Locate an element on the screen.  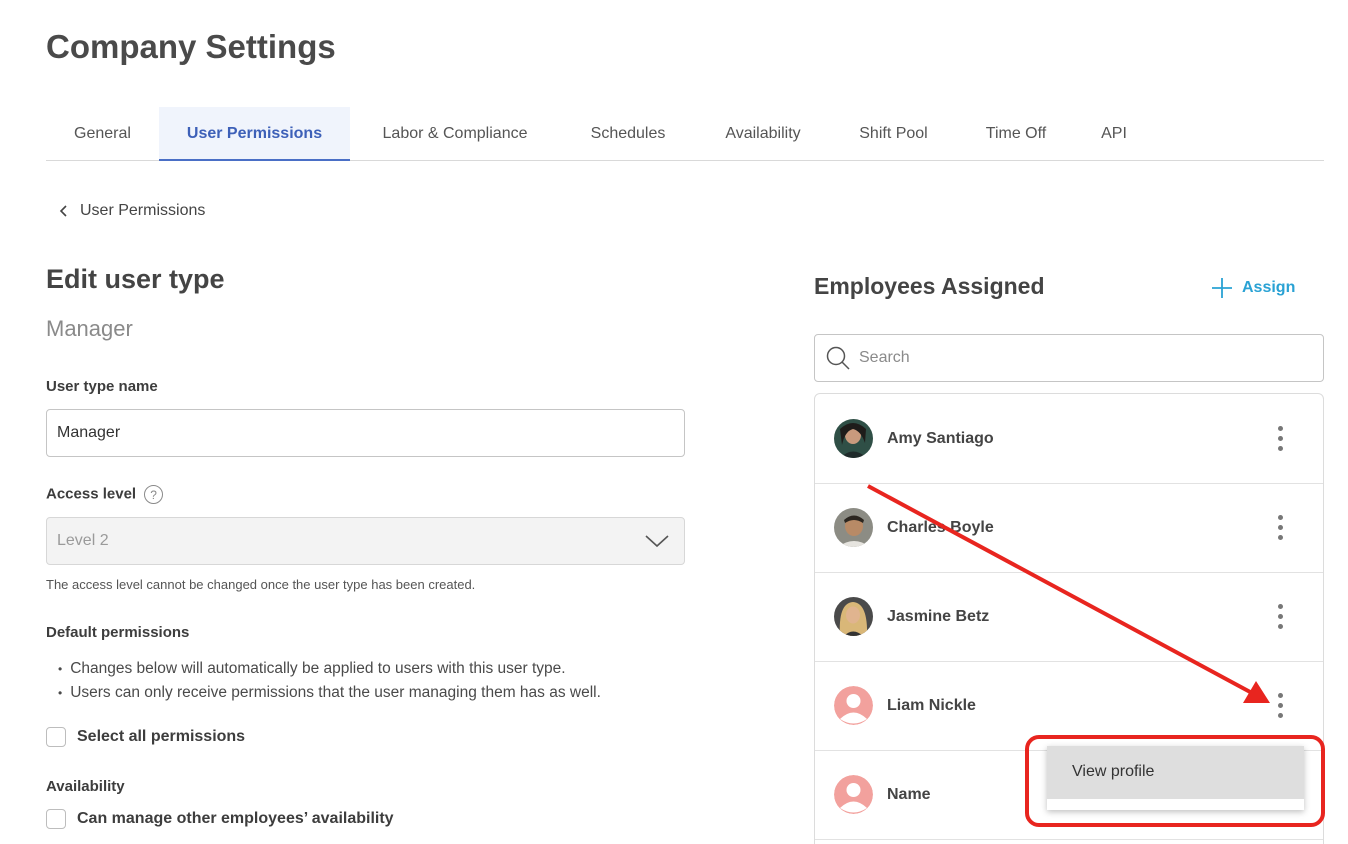
manage-availability-label: Can manage other employees’ availability is located at coordinates (235, 818).